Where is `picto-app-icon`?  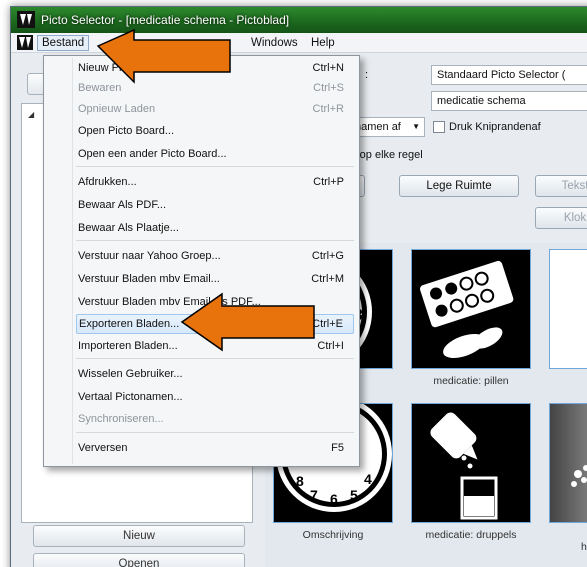 picto-app-icon is located at coordinates (26, 19).